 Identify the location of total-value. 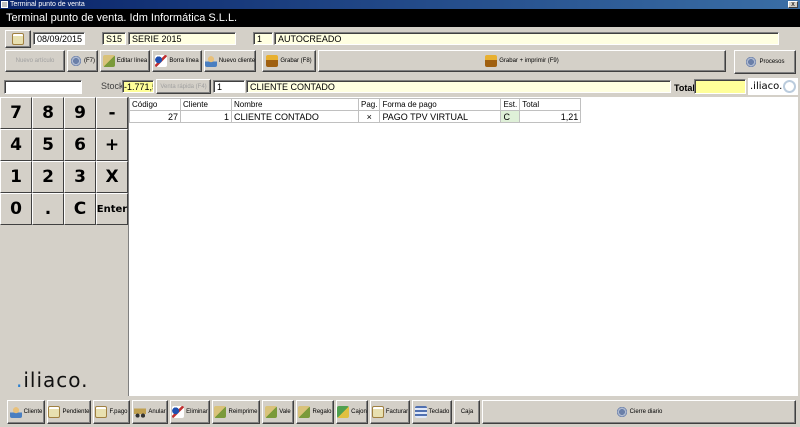
(720, 86).